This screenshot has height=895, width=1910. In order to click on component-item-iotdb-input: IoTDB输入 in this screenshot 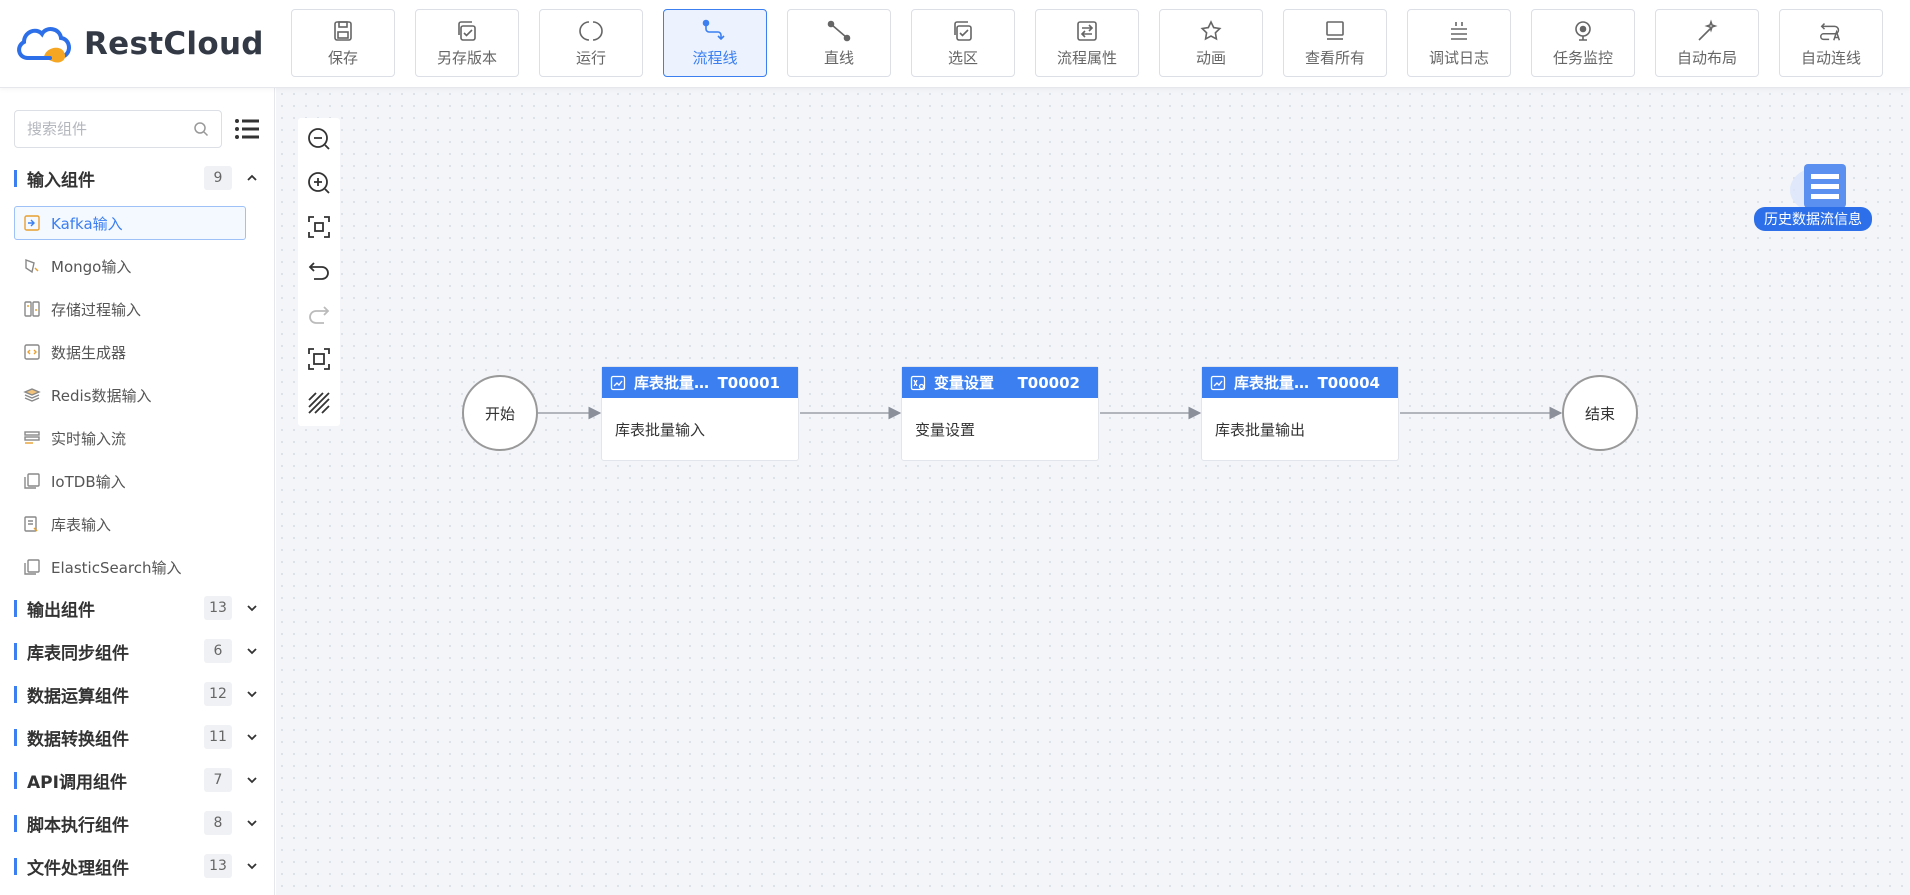, I will do `click(130, 481)`.